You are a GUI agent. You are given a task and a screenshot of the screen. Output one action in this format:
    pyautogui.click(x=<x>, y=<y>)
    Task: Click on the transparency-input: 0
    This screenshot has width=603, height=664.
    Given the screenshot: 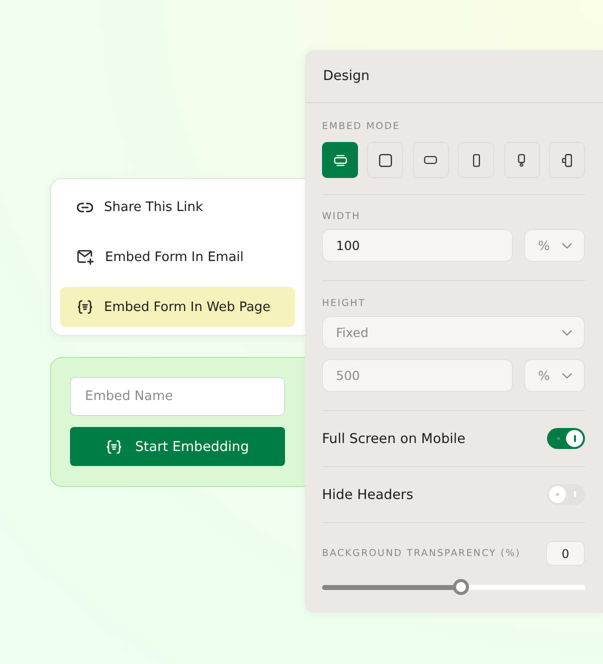 What is the action you would take?
    pyautogui.click(x=565, y=553)
    